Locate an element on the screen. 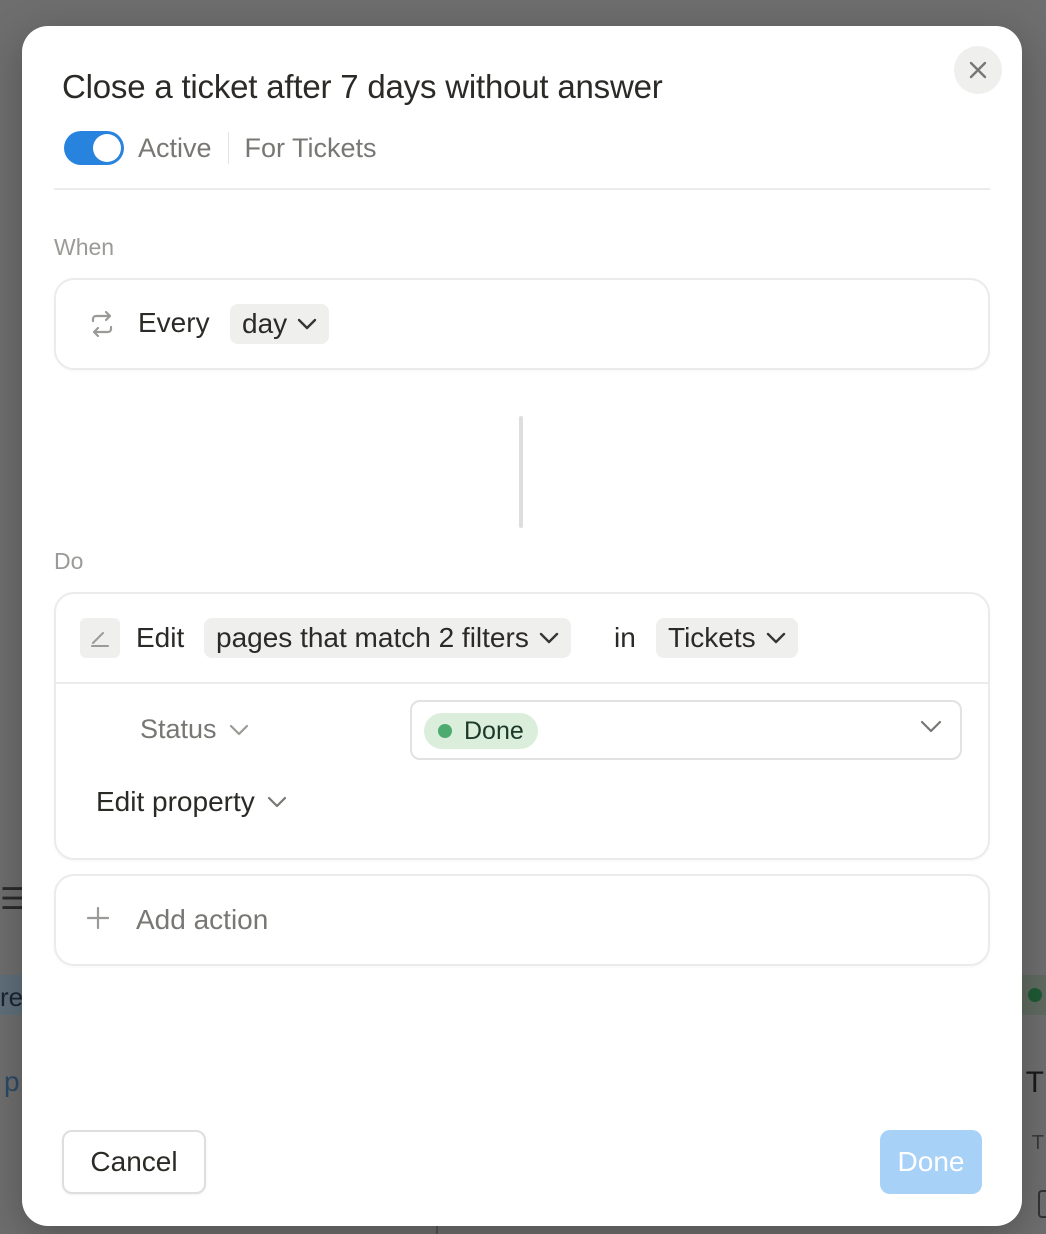  in-label: in is located at coordinates (625, 637).